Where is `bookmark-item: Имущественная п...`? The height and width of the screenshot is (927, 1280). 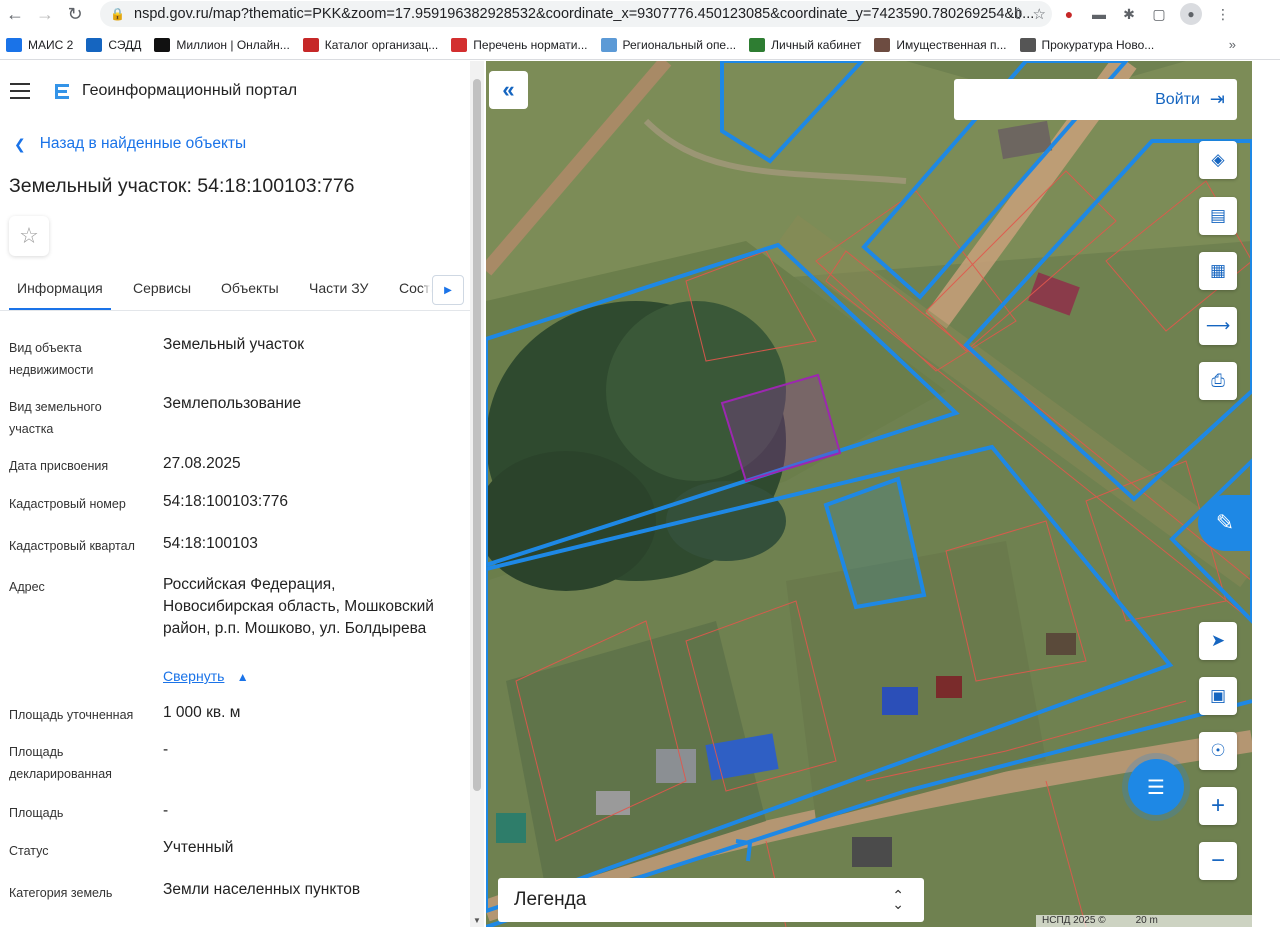
bookmark-item: Имущественная п... is located at coordinates (940, 44).